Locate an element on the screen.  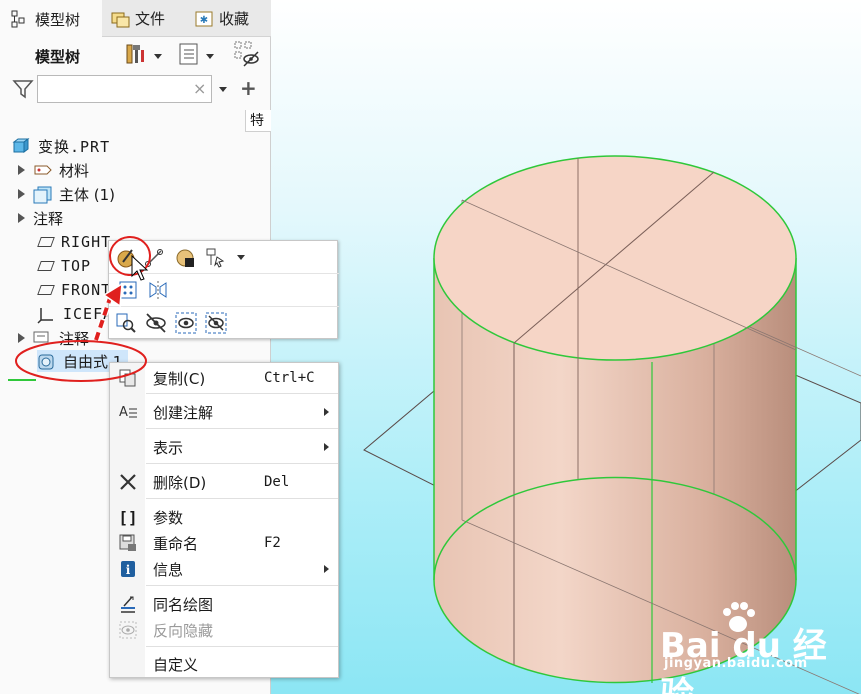
edit-sketch-icon is located at coordinates (154, 258).